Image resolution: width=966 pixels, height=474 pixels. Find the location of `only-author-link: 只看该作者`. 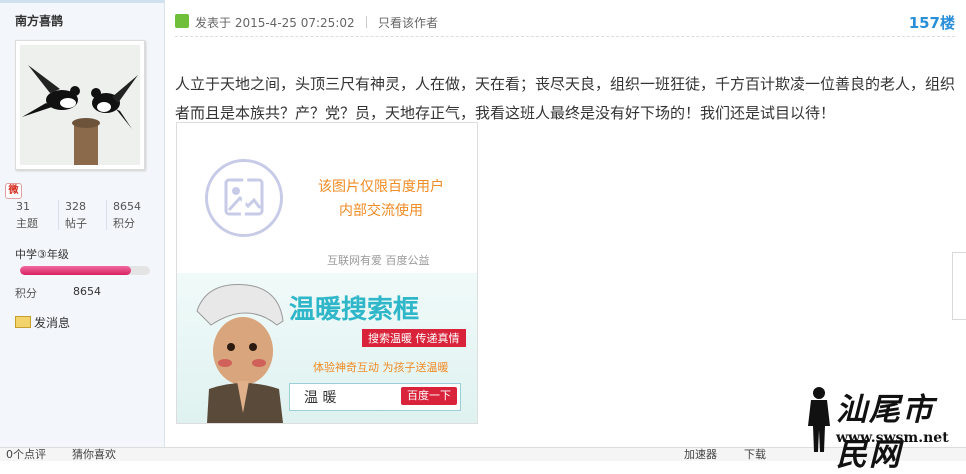

only-author-link: 只看该作者 is located at coordinates (408, 22).